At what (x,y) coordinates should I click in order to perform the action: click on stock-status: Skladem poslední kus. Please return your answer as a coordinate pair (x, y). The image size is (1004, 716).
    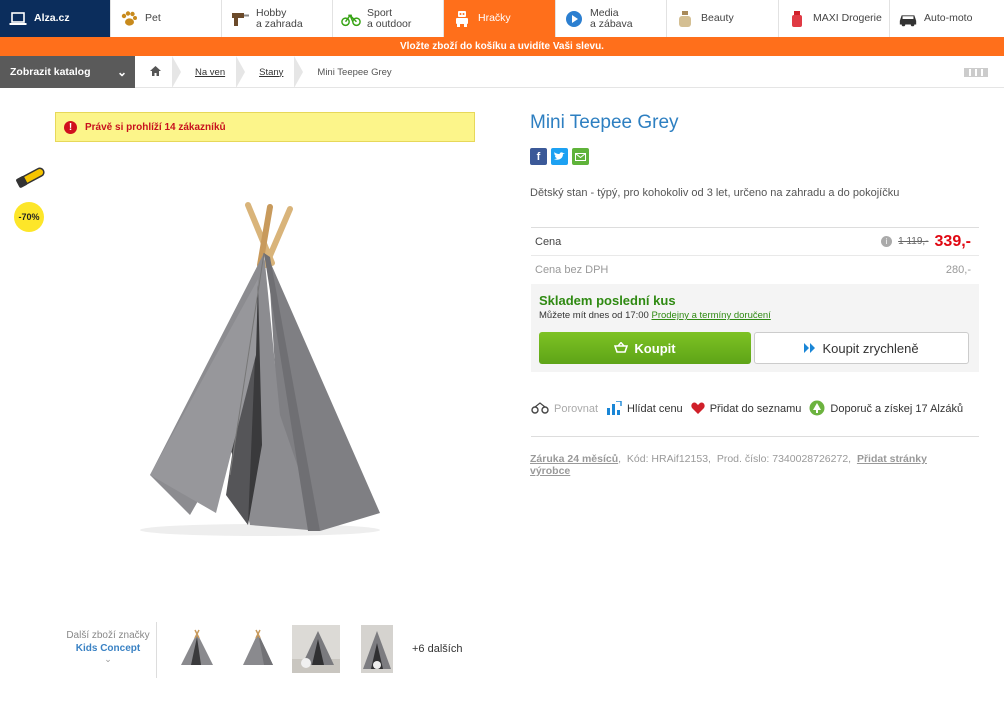
    Looking at the image, I should click on (607, 300).